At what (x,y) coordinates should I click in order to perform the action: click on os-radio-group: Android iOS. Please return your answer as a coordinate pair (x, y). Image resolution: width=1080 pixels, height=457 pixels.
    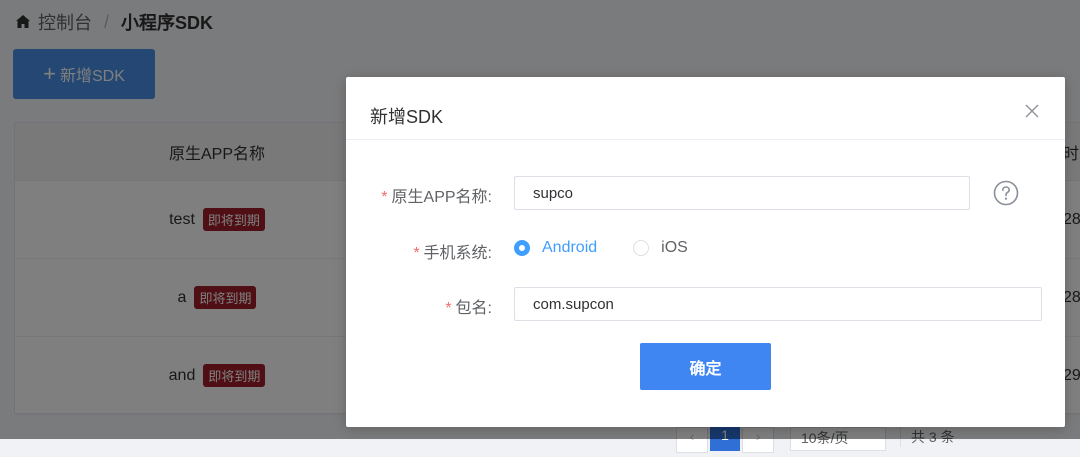
    Looking at the image, I should click on (619, 248).